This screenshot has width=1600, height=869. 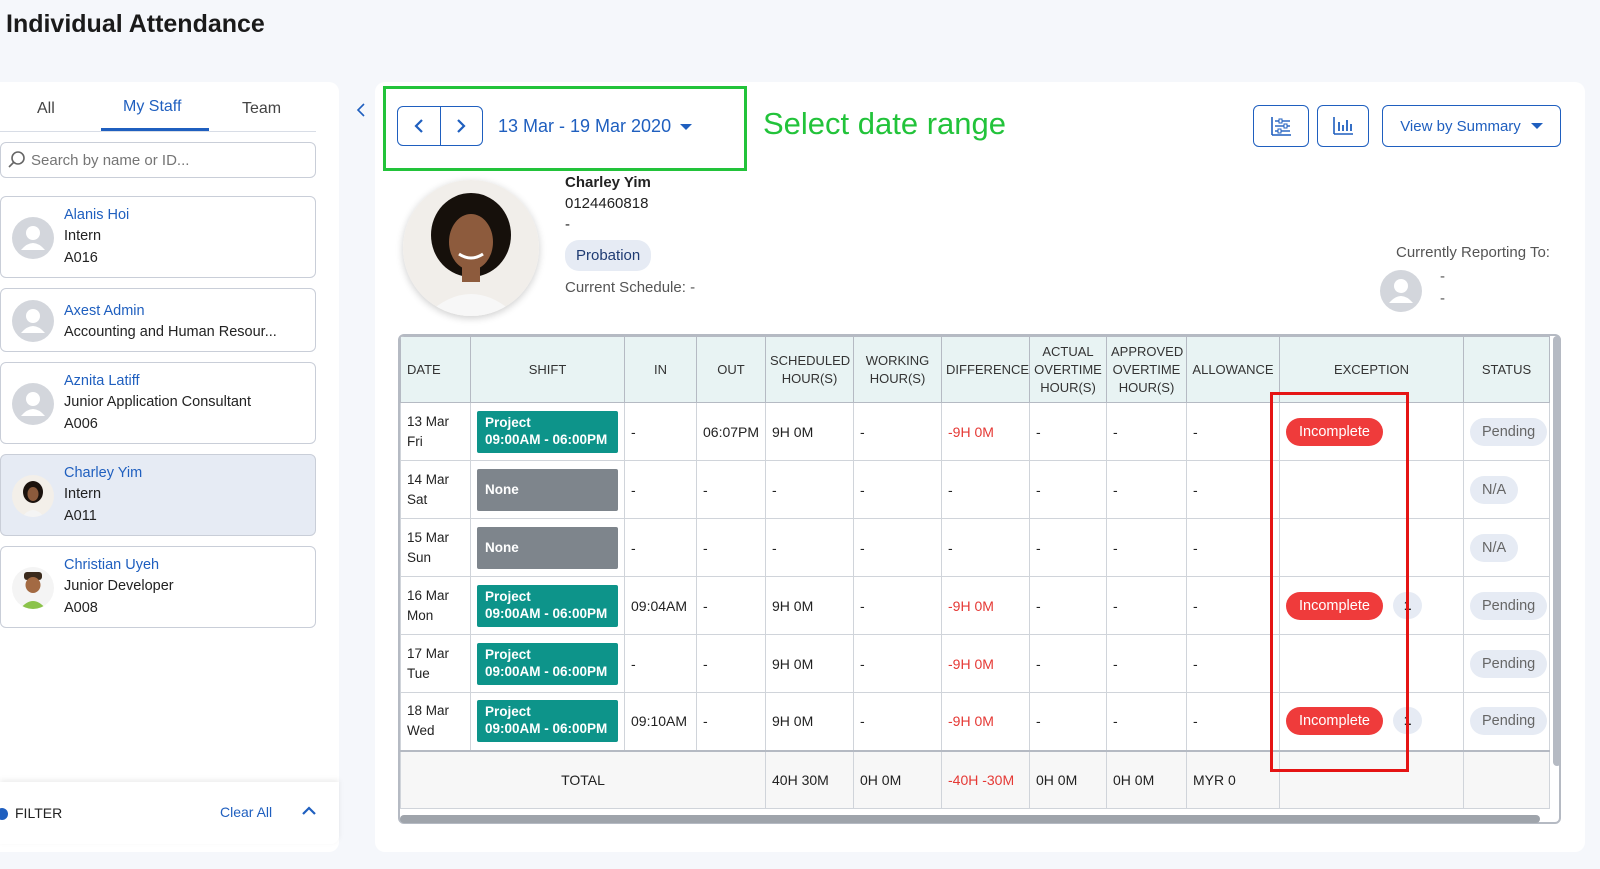 What do you see at coordinates (731, 431) in the screenshot?
I see `out-cell: 06:07PM` at bounding box center [731, 431].